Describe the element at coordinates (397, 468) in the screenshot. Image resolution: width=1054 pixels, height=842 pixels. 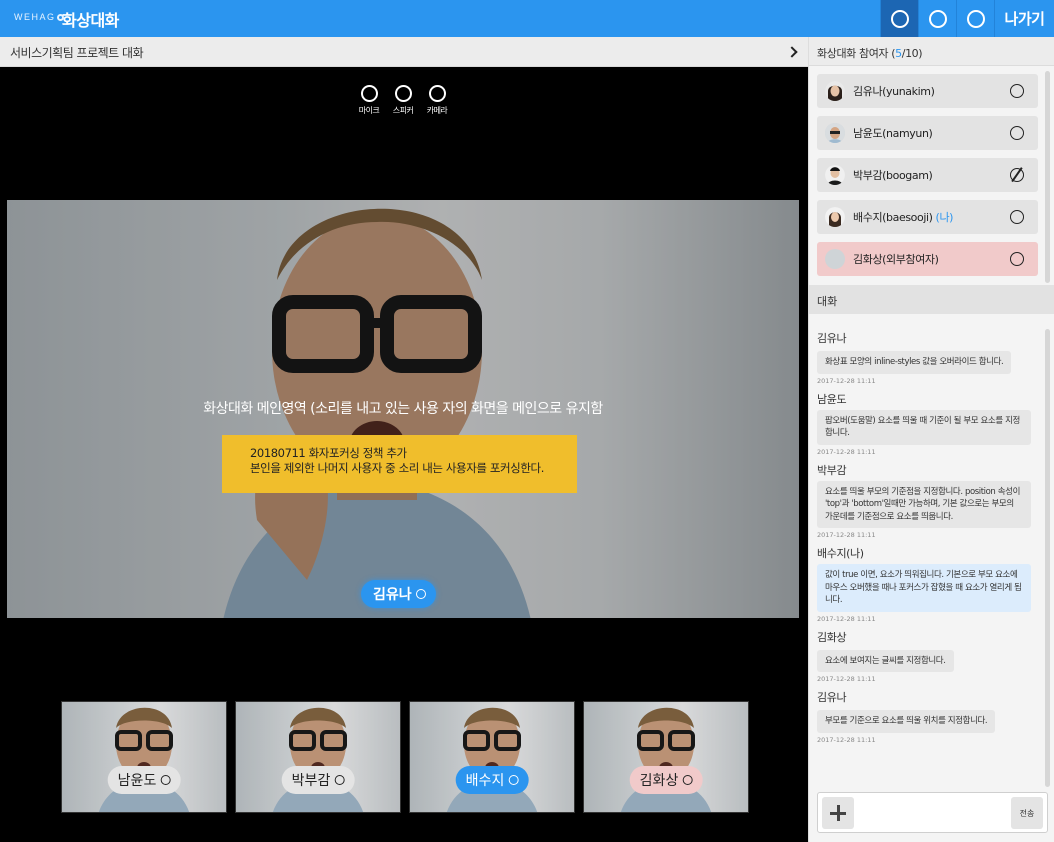
I see `policy-note-line2: 본인을 제외한 나머지 사용자 중 소리 내는 사용자를 포커싱한다.` at that location.